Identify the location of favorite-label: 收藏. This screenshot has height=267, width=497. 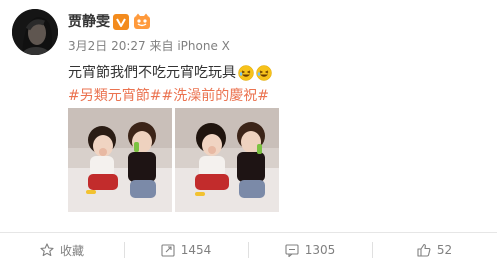
(71, 250).